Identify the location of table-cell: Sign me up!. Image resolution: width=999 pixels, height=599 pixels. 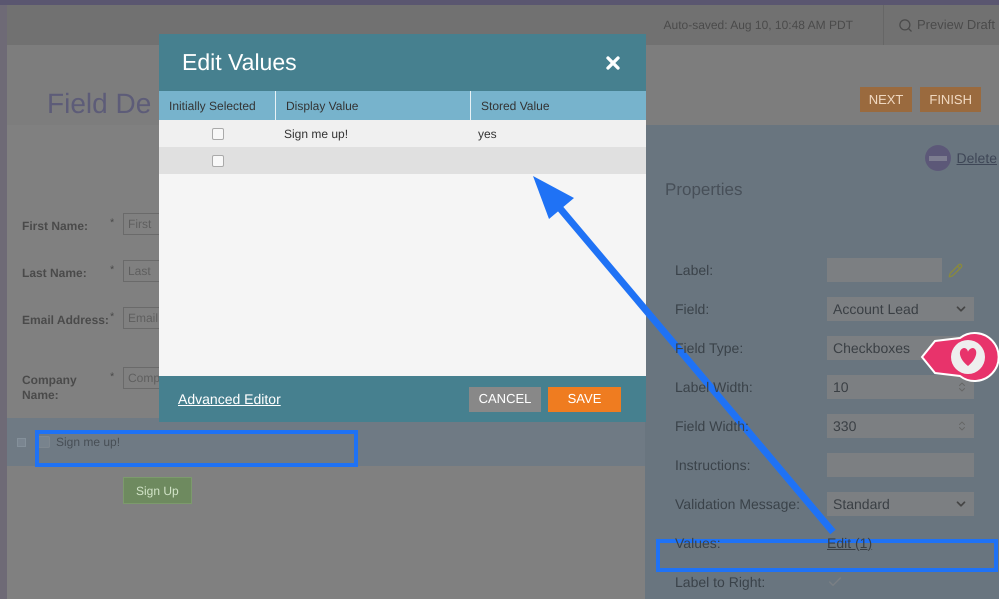
(316, 133).